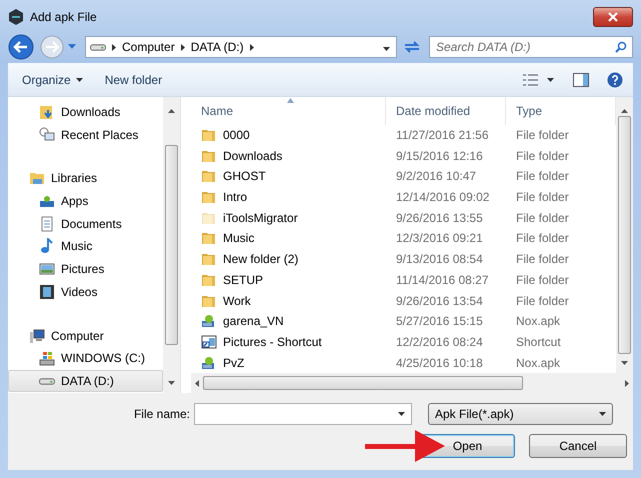 This screenshot has height=478, width=641. I want to click on file-name-cell: Music, so click(288, 238).